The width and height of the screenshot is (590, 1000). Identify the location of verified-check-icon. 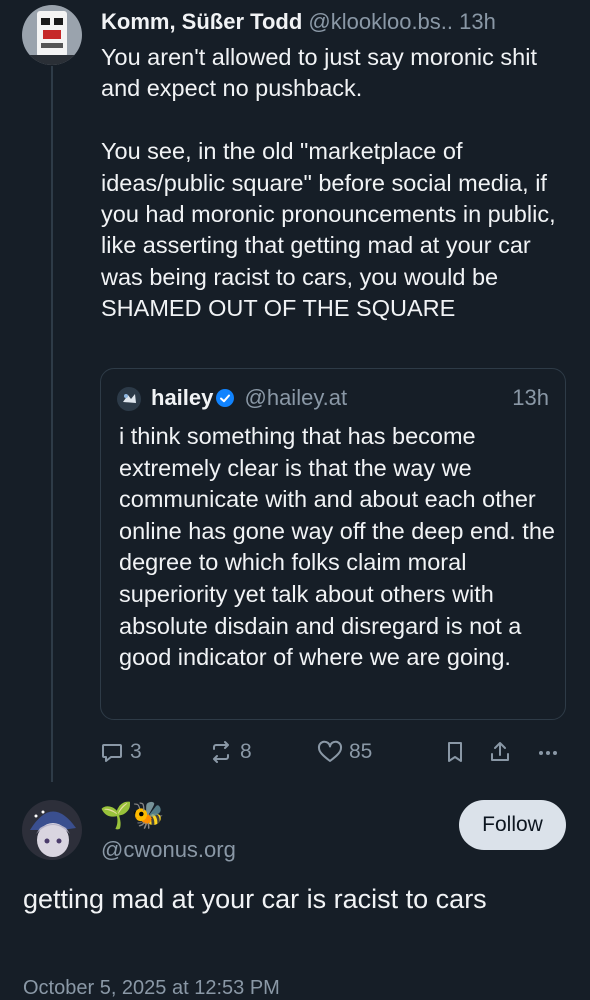
(225, 398).